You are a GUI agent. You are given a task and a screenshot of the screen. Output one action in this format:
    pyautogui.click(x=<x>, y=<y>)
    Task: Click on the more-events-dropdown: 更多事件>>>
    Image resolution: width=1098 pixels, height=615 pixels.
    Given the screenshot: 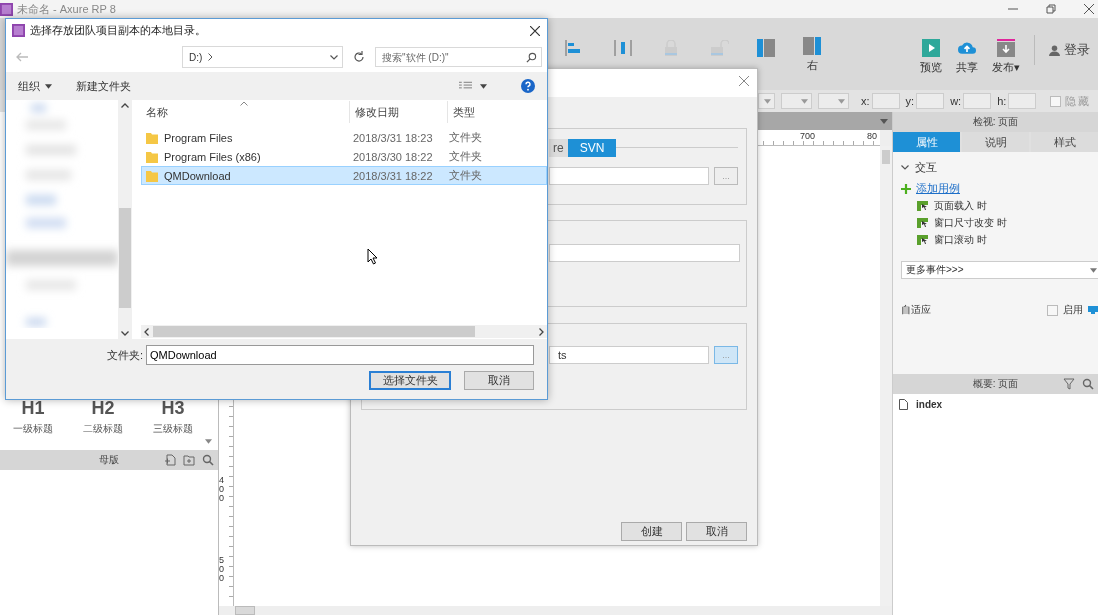 What is the action you would take?
    pyautogui.click(x=999, y=270)
    